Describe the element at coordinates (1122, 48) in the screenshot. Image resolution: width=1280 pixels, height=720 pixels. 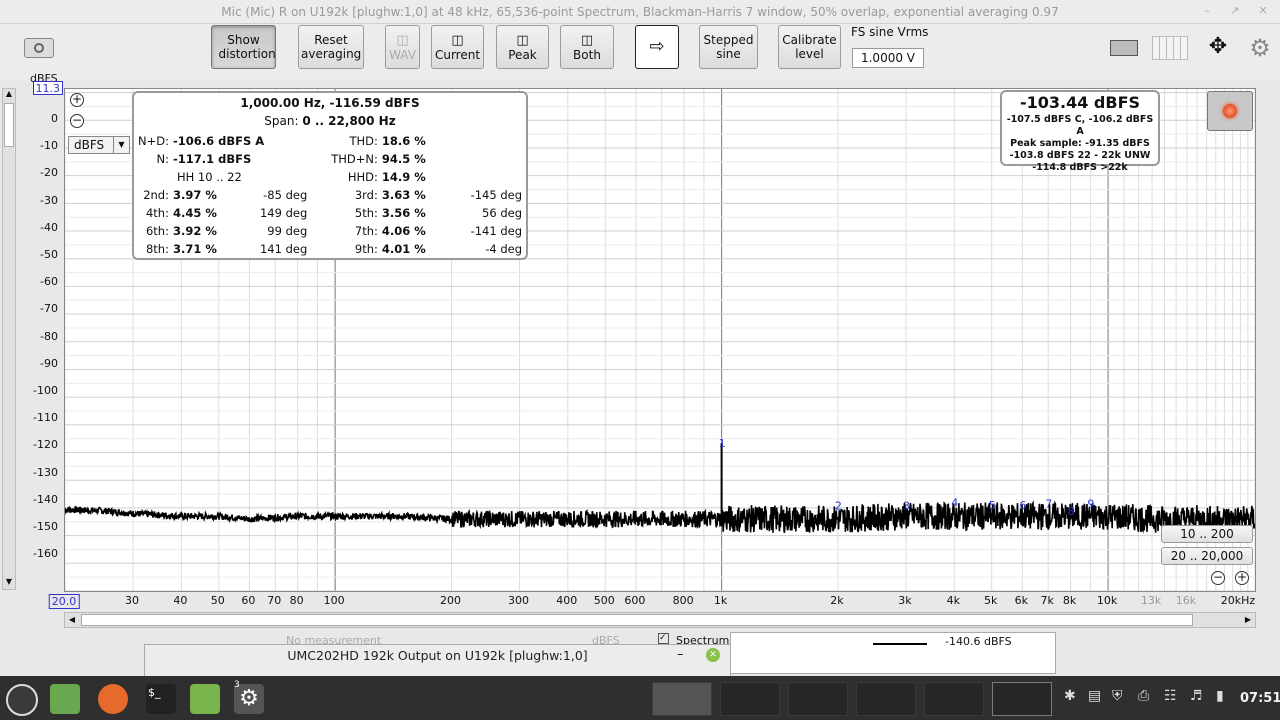
I see `graph-layout-icon` at that location.